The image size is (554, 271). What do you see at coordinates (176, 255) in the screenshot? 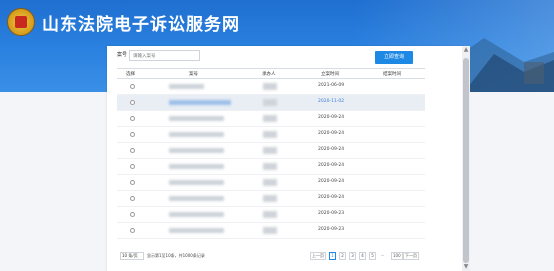
I see `record-total: 显示第1至10条，共1000条记录` at bounding box center [176, 255].